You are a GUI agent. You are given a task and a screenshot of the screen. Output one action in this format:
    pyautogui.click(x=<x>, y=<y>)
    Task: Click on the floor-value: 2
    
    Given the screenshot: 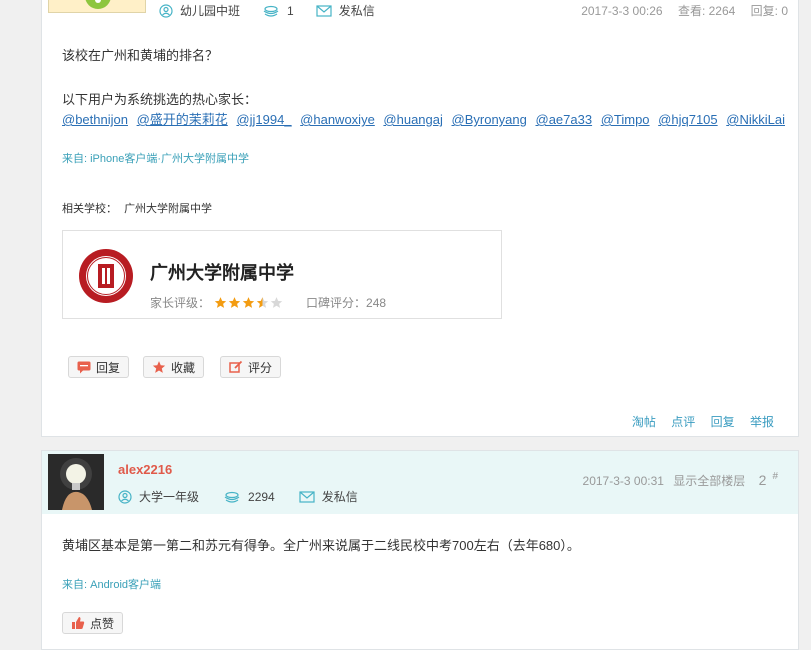 What is the action you would take?
    pyautogui.click(x=762, y=479)
    